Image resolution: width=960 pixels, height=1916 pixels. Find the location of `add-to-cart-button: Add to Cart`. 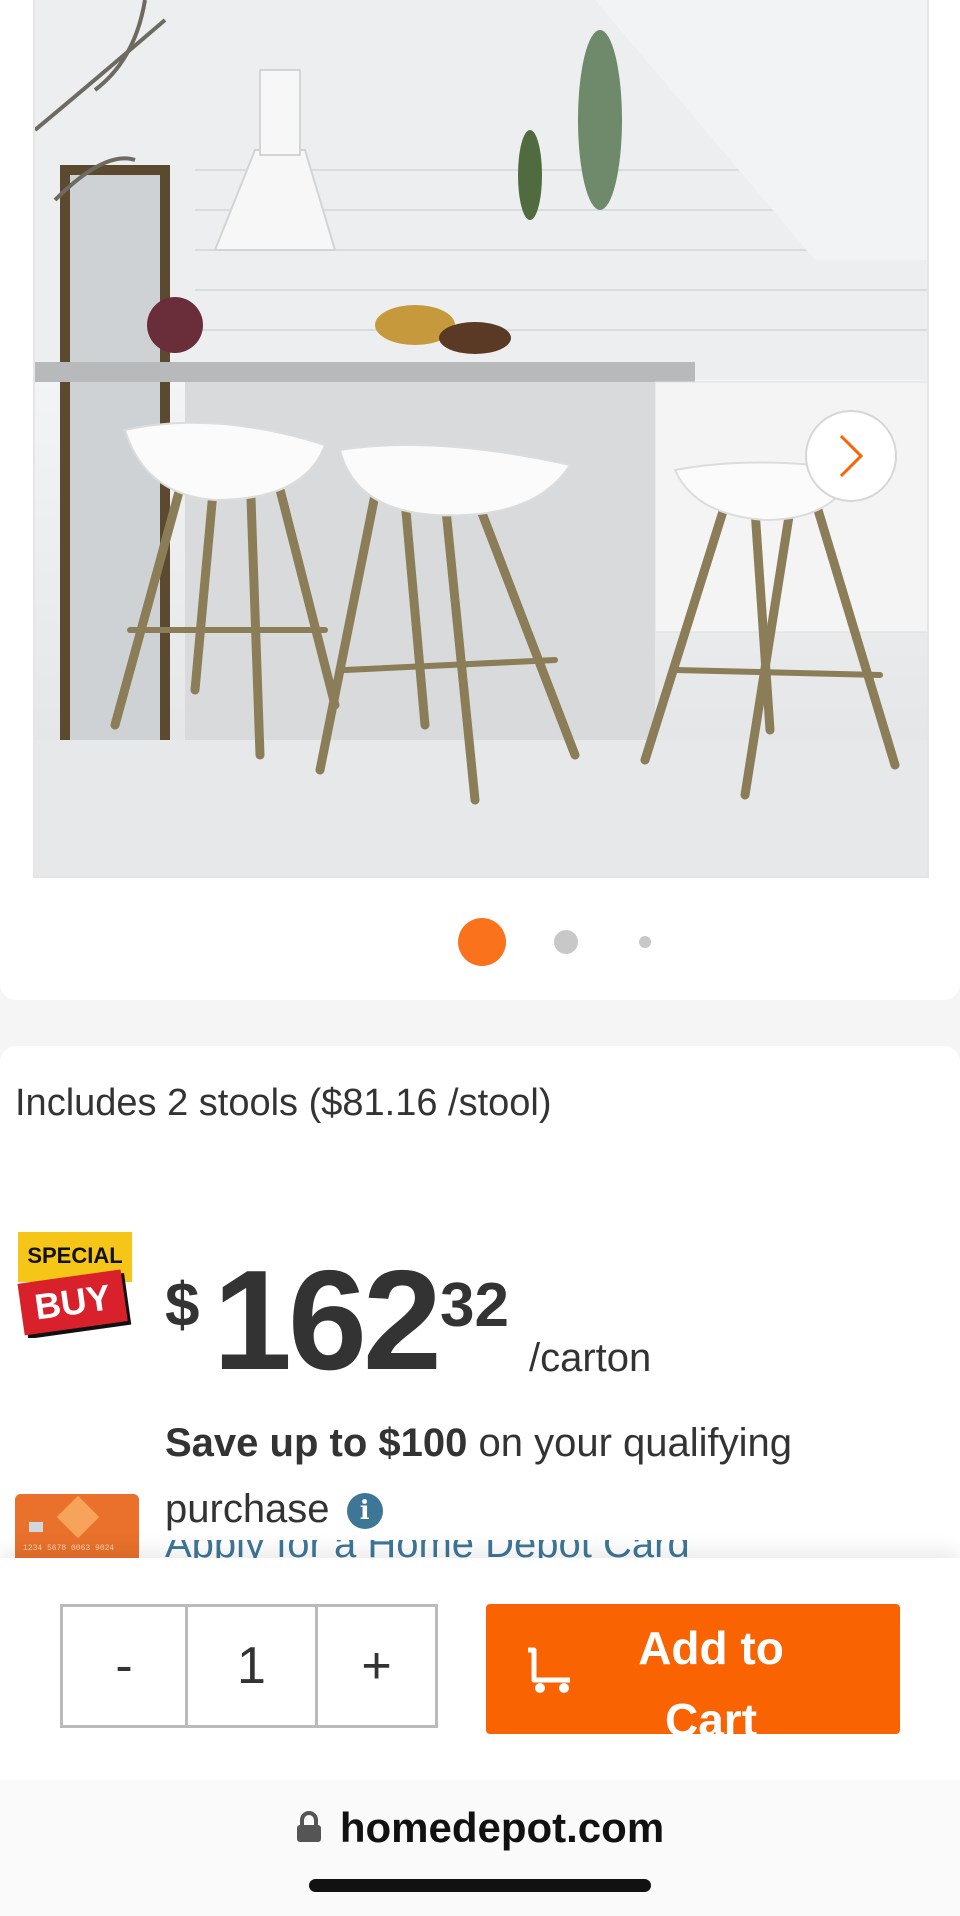

add-to-cart-button: Add to Cart is located at coordinates (693, 1675).